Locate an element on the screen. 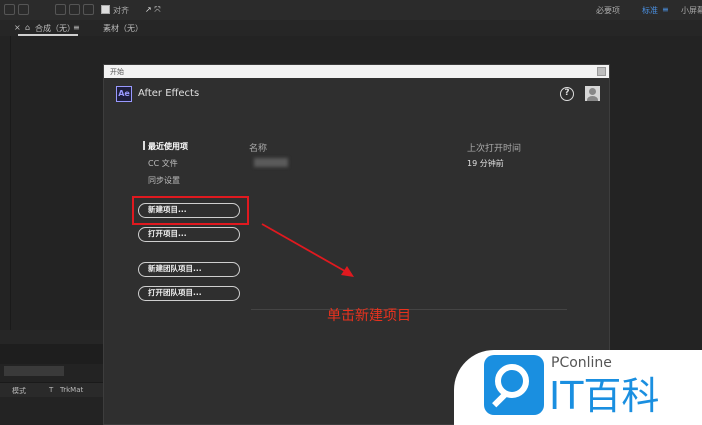 This screenshot has width=702, height=425. annotation-text: 单击新建项目 is located at coordinates (369, 316).